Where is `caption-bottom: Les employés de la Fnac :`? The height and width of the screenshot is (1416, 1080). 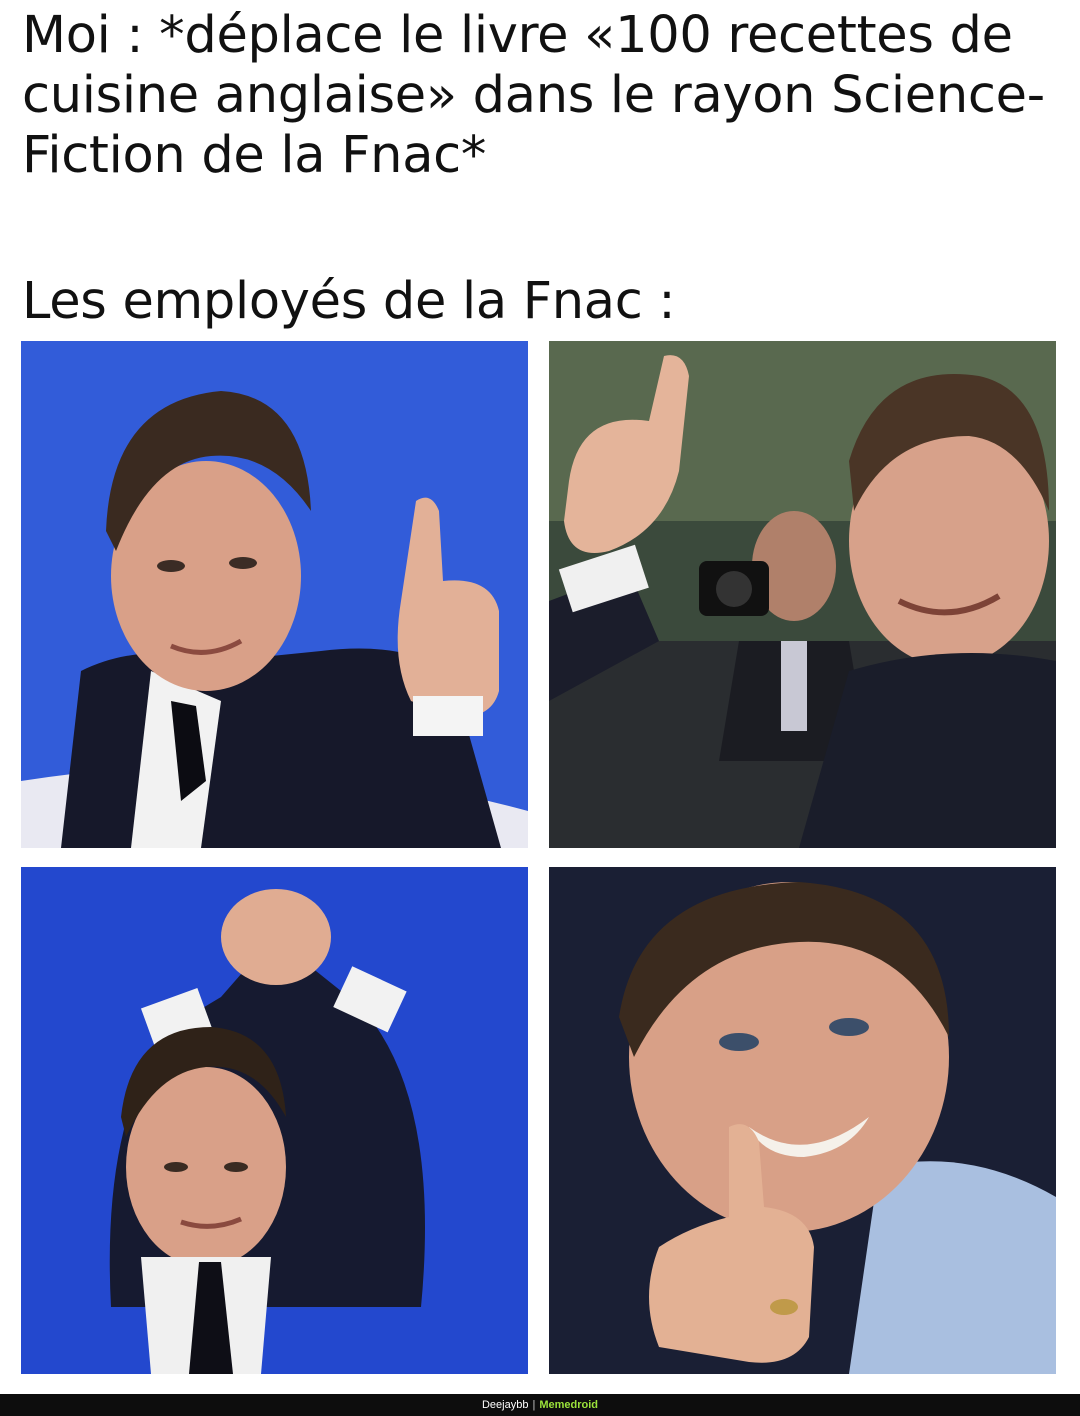 caption-bottom: Les employés de la Fnac : is located at coordinates (349, 301).